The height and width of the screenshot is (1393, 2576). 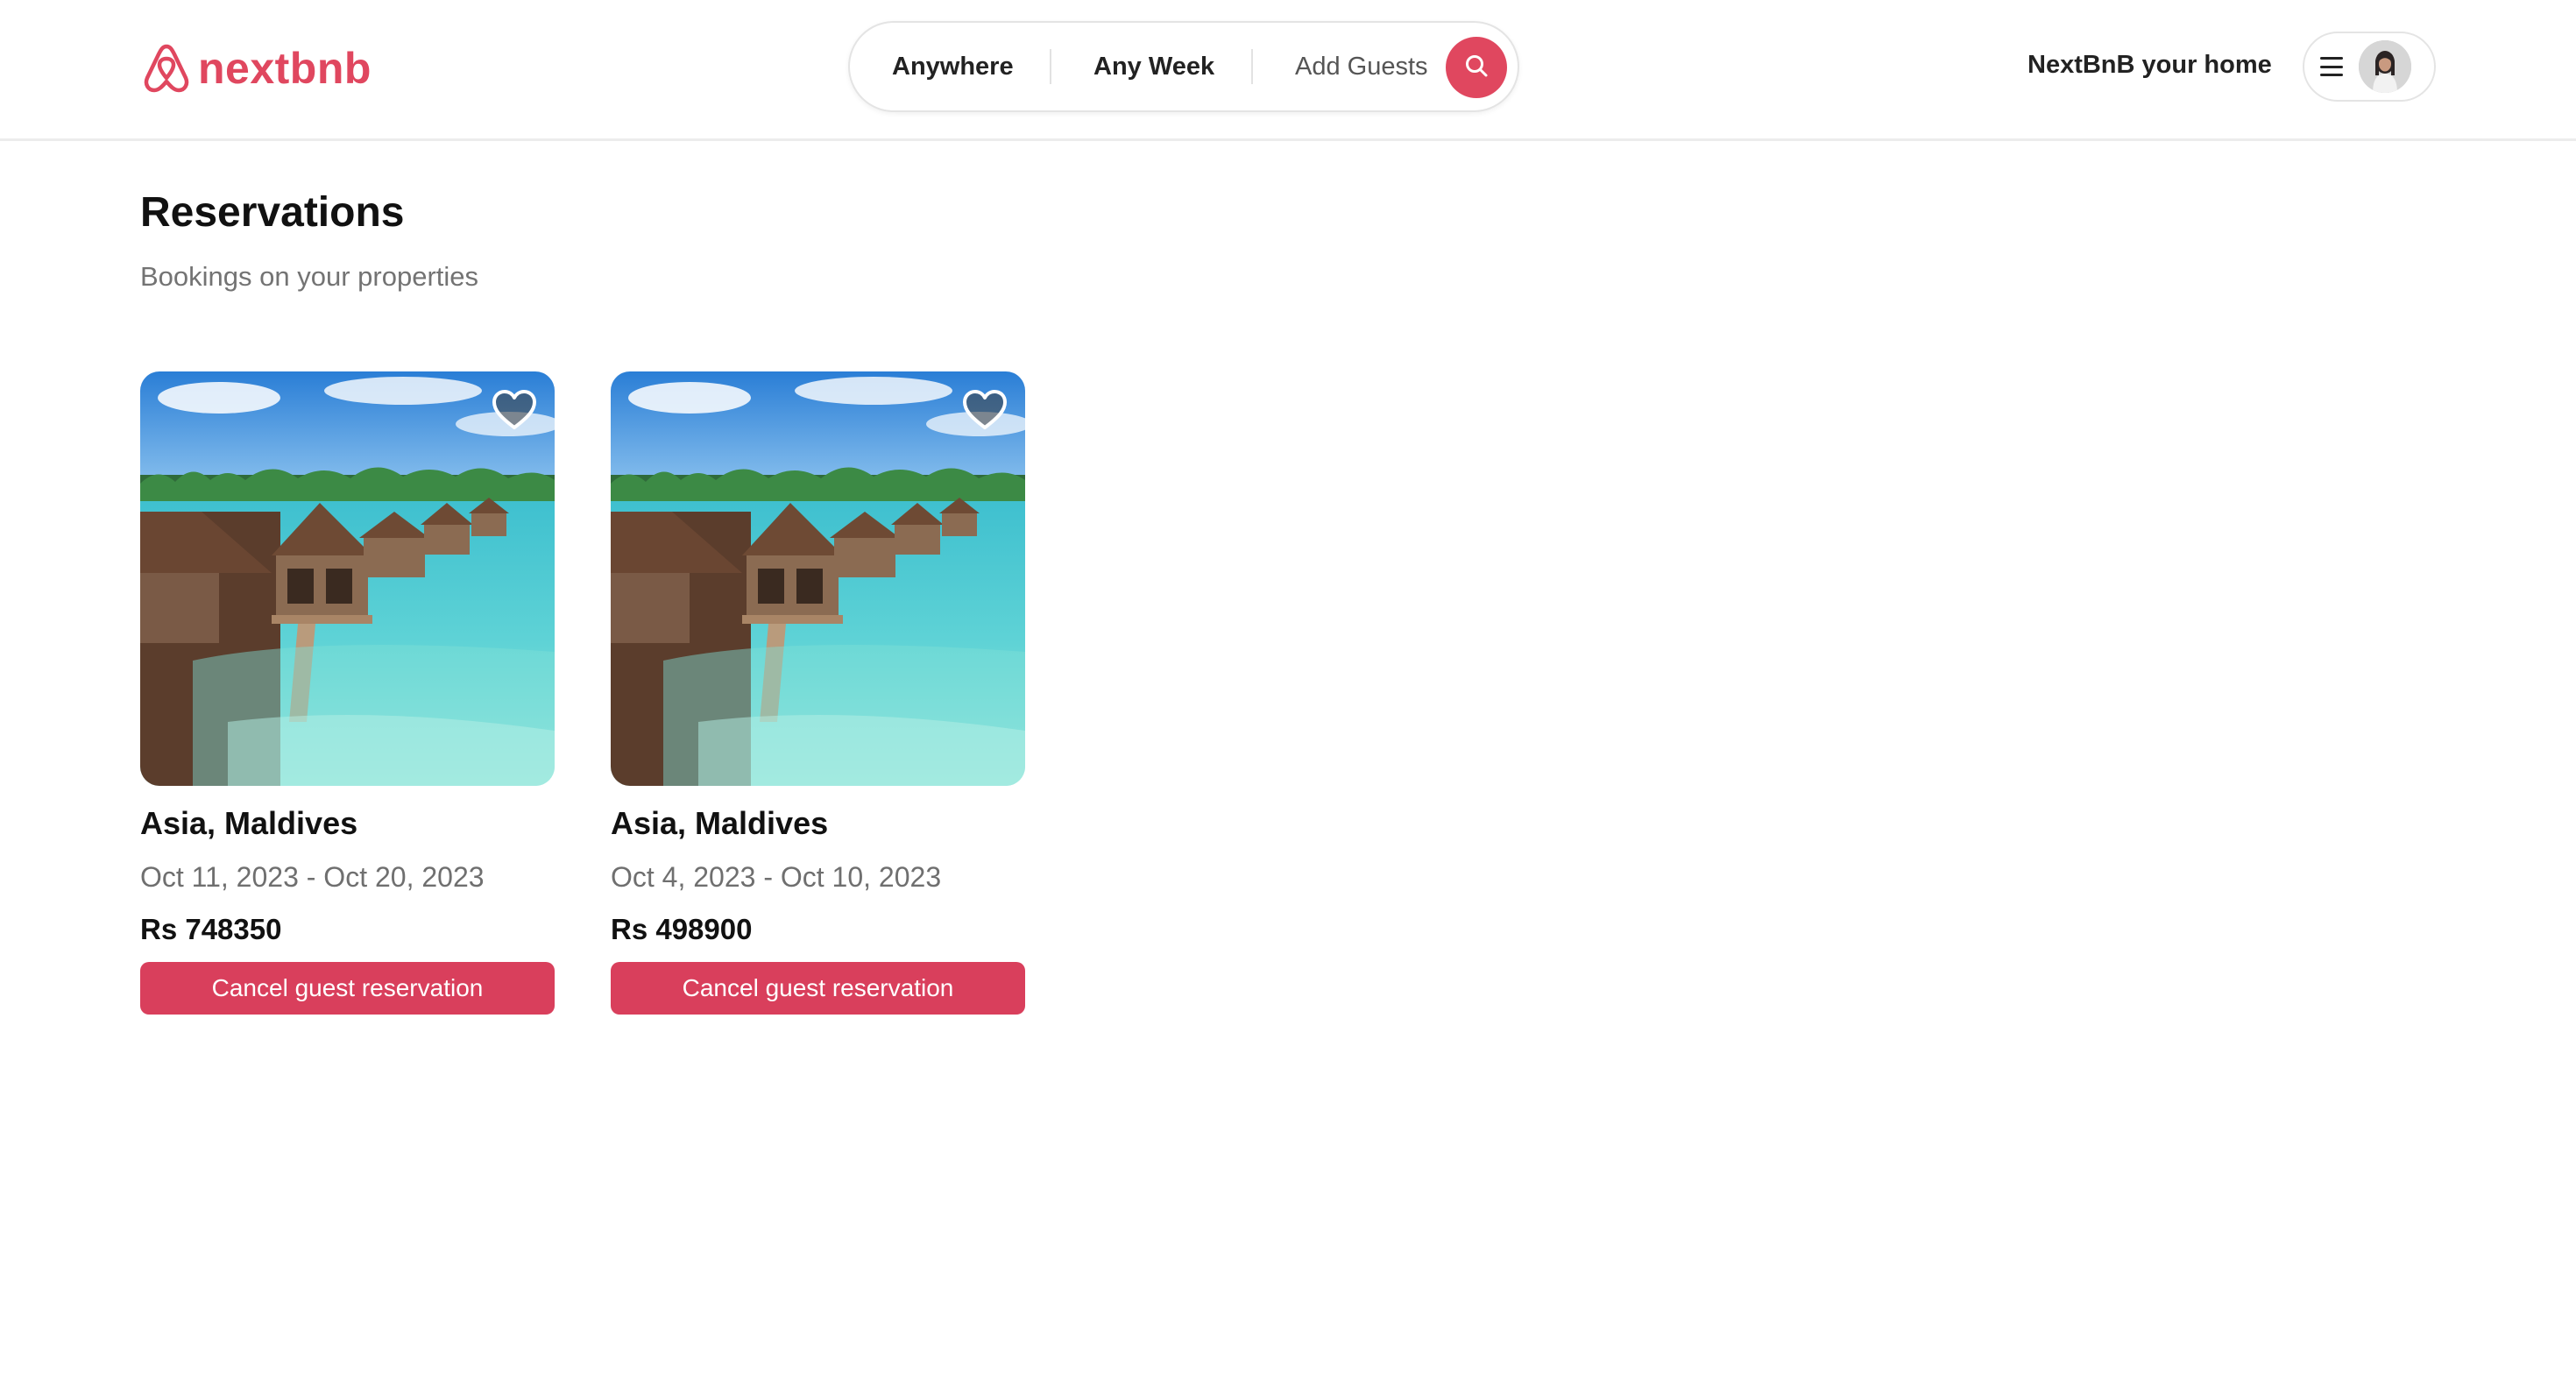 What do you see at coordinates (1153, 67) in the screenshot?
I see `search-week: Any Week` at bounding box center [1153, 67].